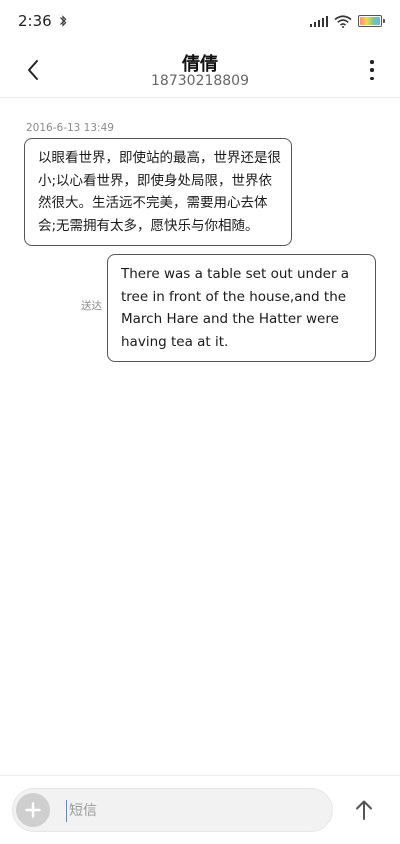 The image size is (400, 844). I want to click on signal-icon, so click(318, 21).